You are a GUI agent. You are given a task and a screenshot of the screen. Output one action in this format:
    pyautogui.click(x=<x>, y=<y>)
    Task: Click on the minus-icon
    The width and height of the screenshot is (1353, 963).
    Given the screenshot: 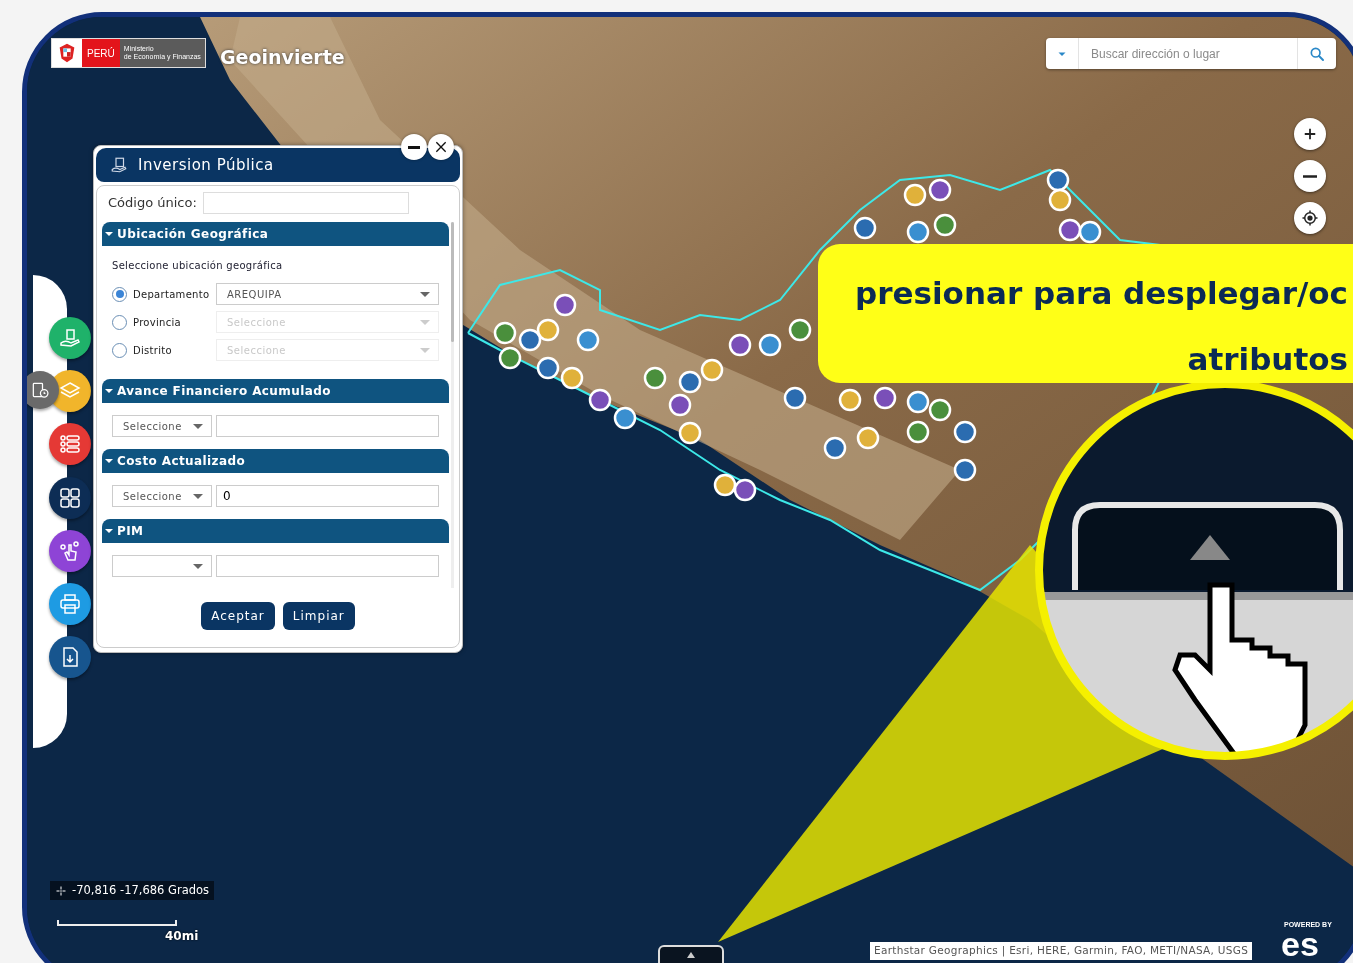 What is the action you would take?
    pyautogui.click(x=1310, y=176)
    